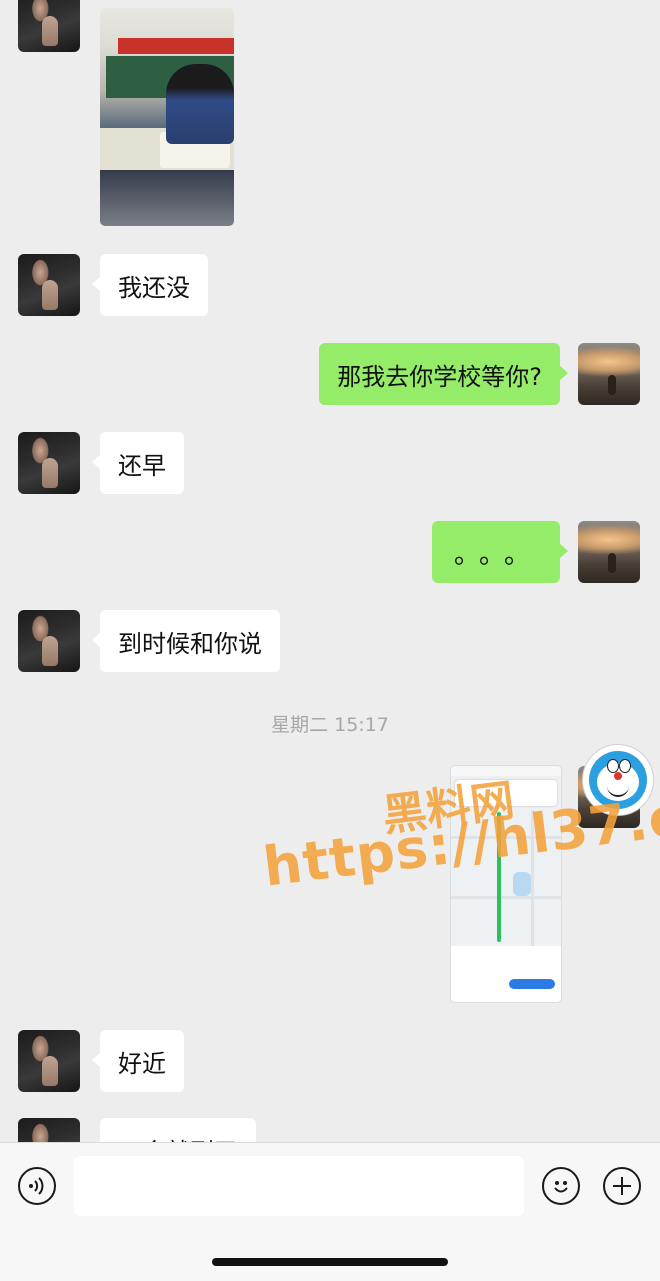  Describe the element at coordinates (561, 1186) in the screenshot. I see `emoji-icon` at that location.